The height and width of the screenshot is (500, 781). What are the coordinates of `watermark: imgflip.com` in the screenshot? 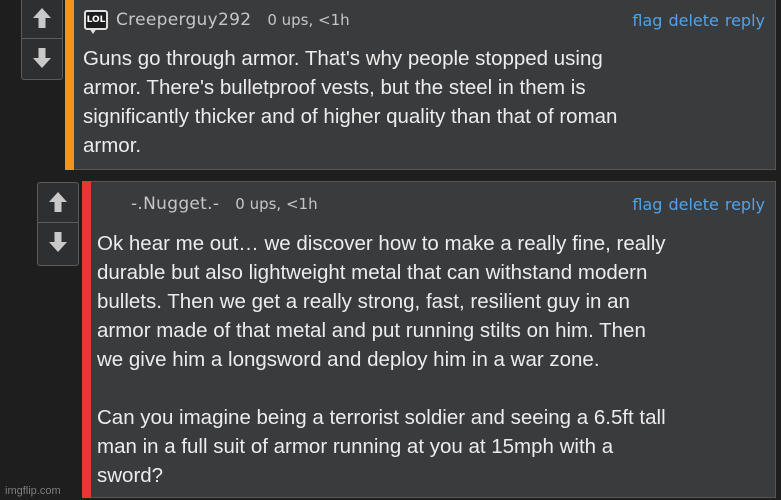 It's located at (33, 491).